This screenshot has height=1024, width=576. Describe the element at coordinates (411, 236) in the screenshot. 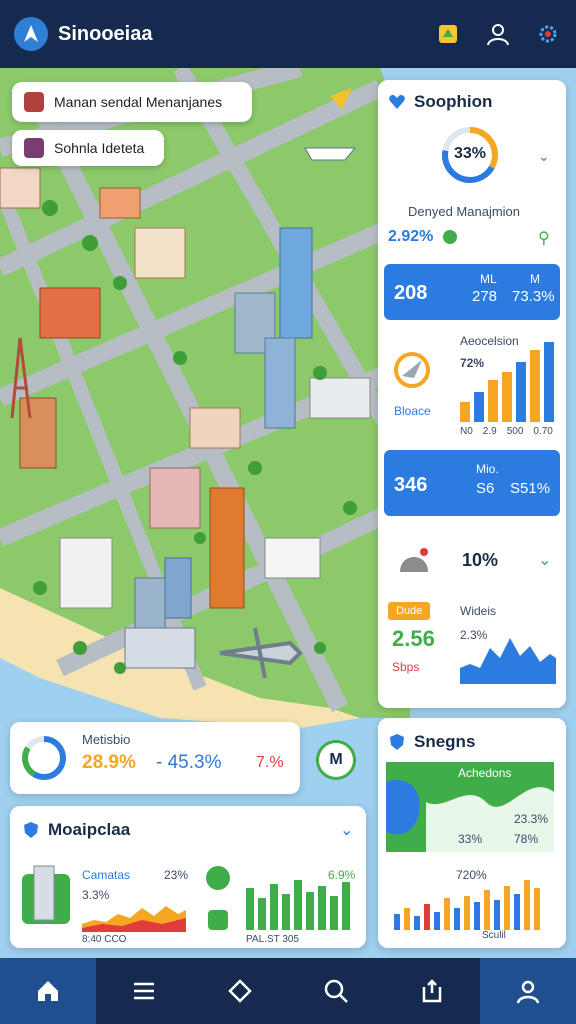

I see `stat-left-value: 2.92%` at that location.